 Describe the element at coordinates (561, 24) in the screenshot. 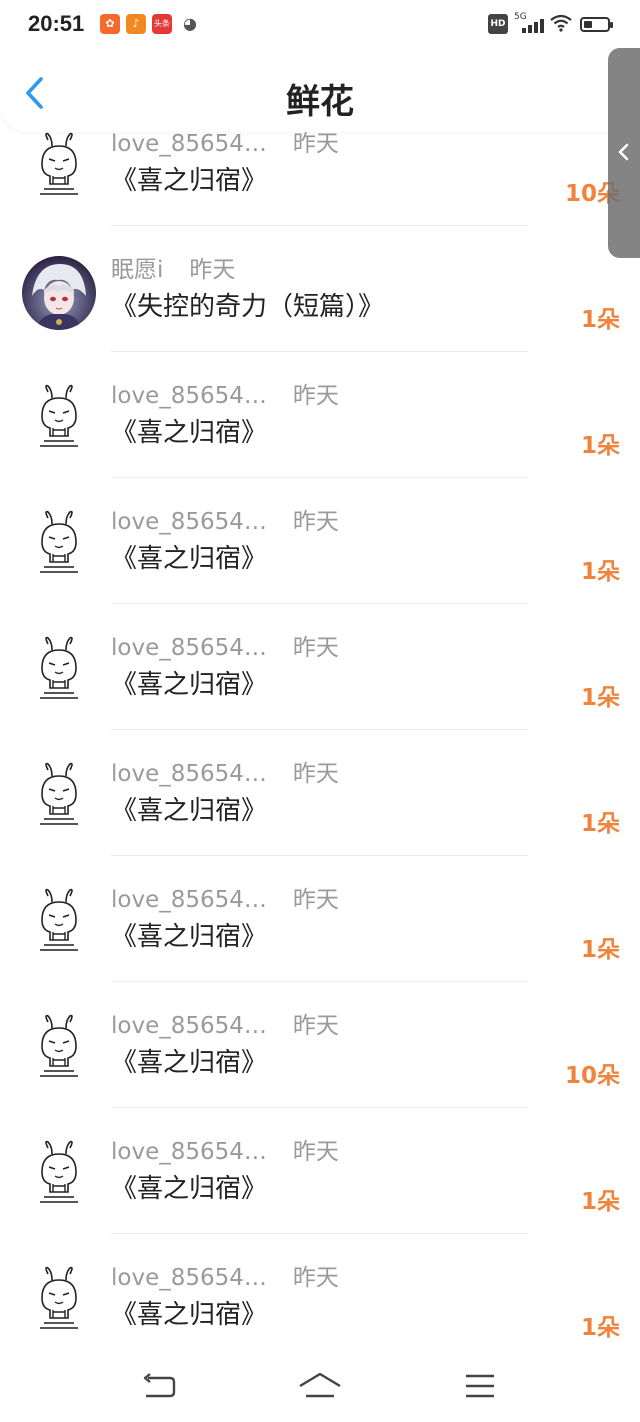

I see `wifi-icon` at that location.